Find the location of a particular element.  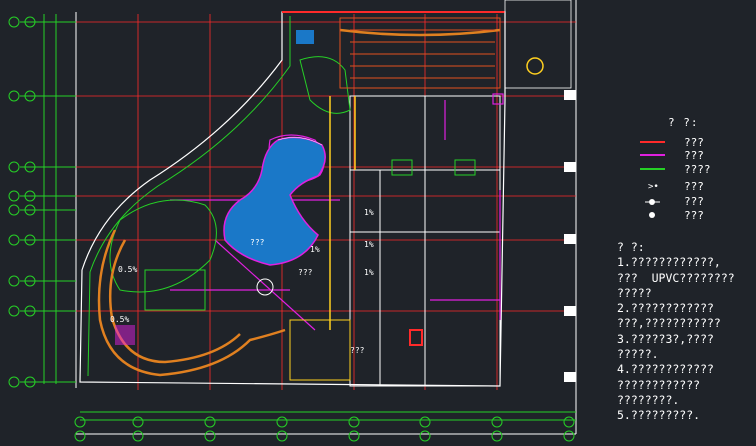

slope-label-c: 1% is located at coordinates (369, 212).